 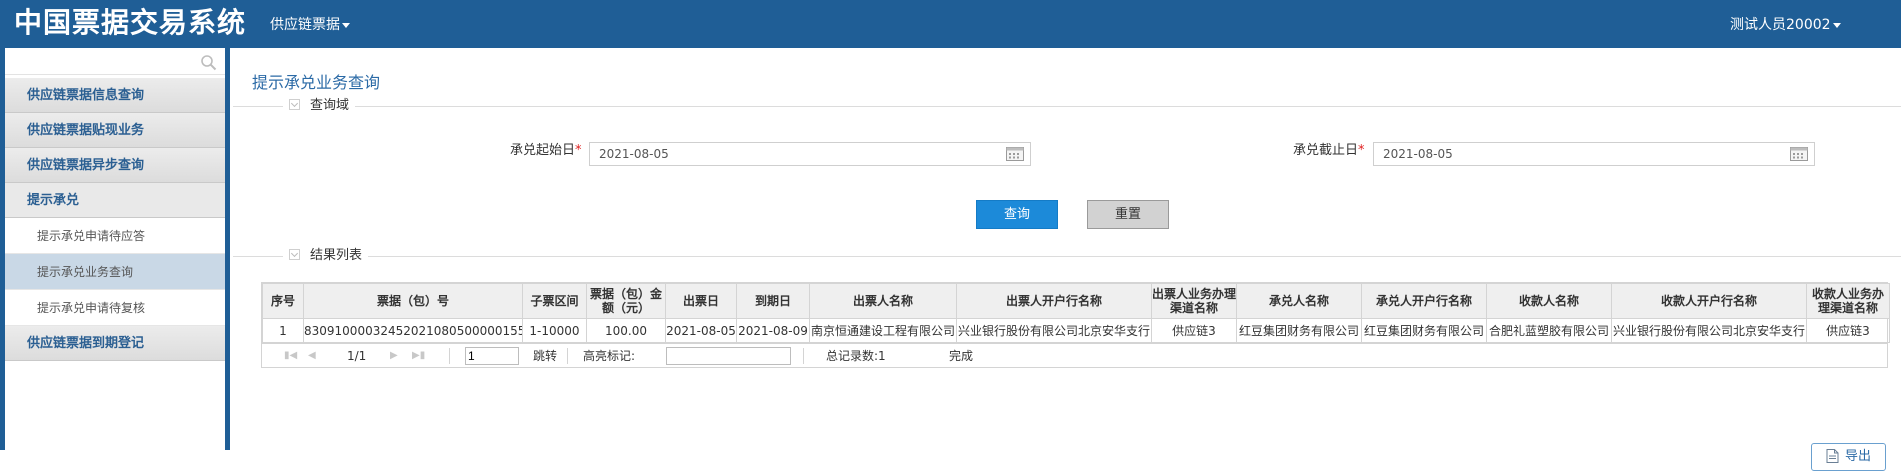 What do you see at coordinates (634, 154) in the screenshot?
I see `start-date-value: 2021-08-05` at bounding box center [634, 154].